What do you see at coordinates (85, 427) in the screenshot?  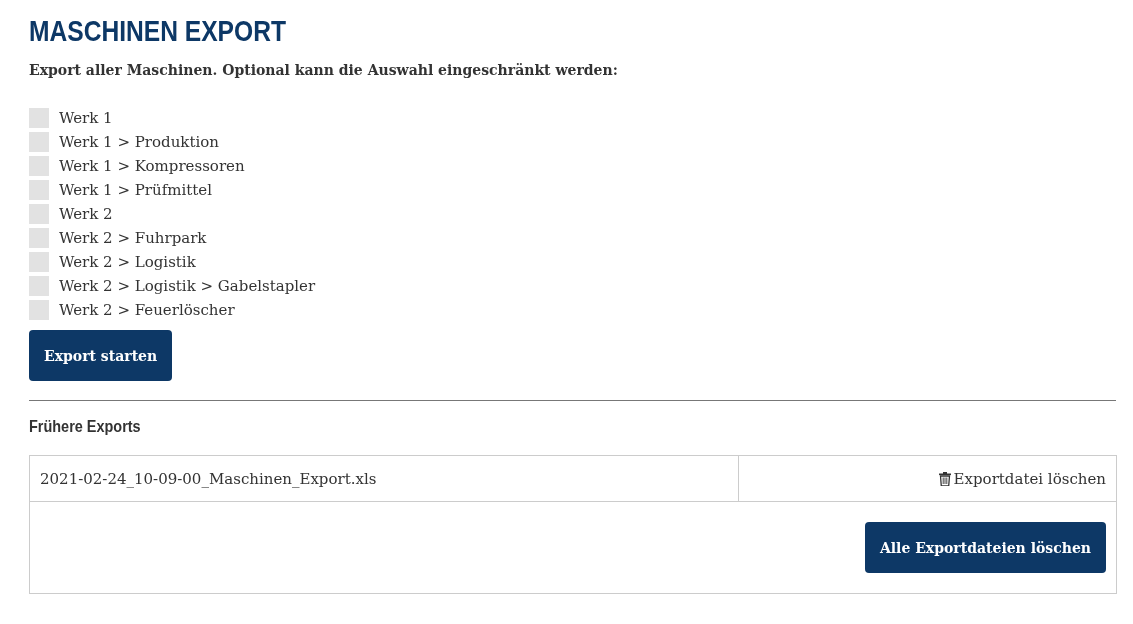 I see `section-title: Frühere Exports` at bounding box center [85, 427].